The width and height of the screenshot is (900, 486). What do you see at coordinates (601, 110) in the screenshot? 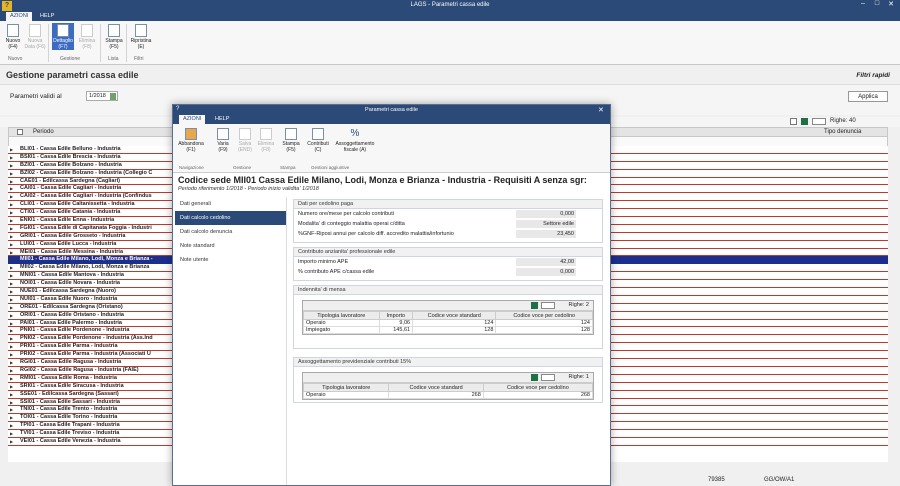
I see `modal-close-icon: ✕` at bounding box center [601, 110].